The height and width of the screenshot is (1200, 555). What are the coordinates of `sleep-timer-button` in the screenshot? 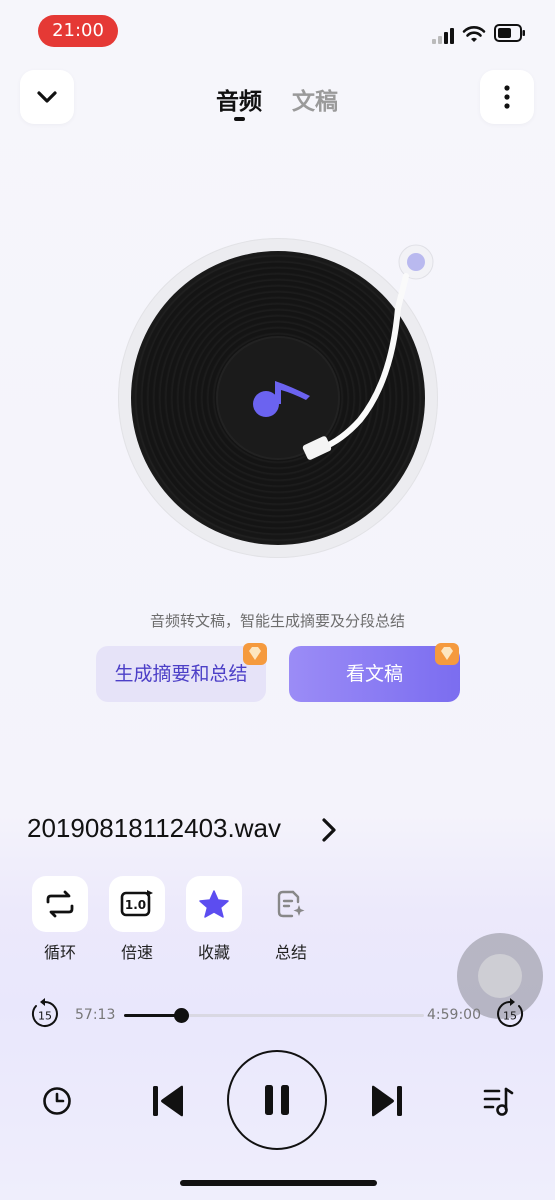 It's located at (57, 1101).